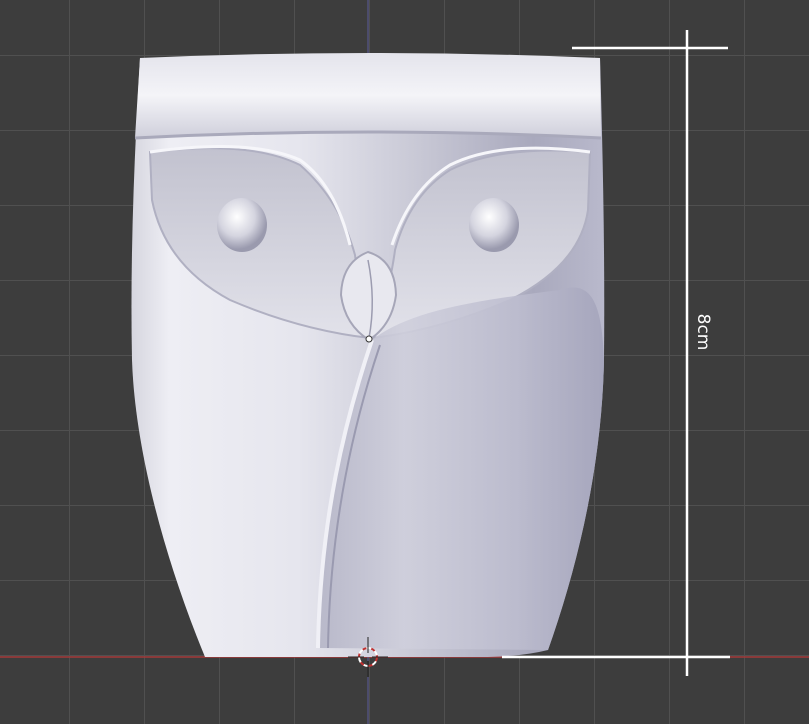 This screenshot has width=809, height=724. Describe the element at coordinates (368, 95) in the screenshot. I see `cup-rim` at that location.